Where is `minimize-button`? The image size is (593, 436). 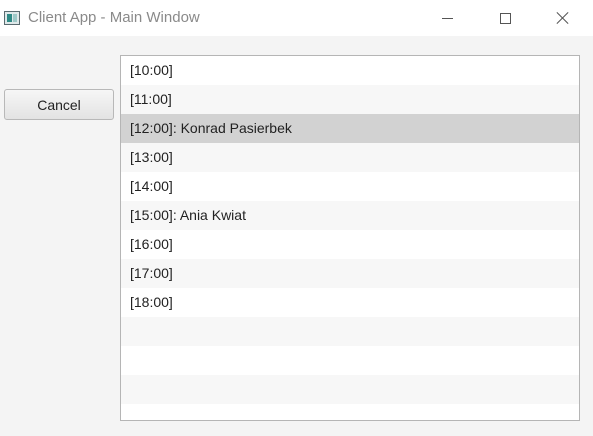
minimize-button is located at coordinates (447, 18).